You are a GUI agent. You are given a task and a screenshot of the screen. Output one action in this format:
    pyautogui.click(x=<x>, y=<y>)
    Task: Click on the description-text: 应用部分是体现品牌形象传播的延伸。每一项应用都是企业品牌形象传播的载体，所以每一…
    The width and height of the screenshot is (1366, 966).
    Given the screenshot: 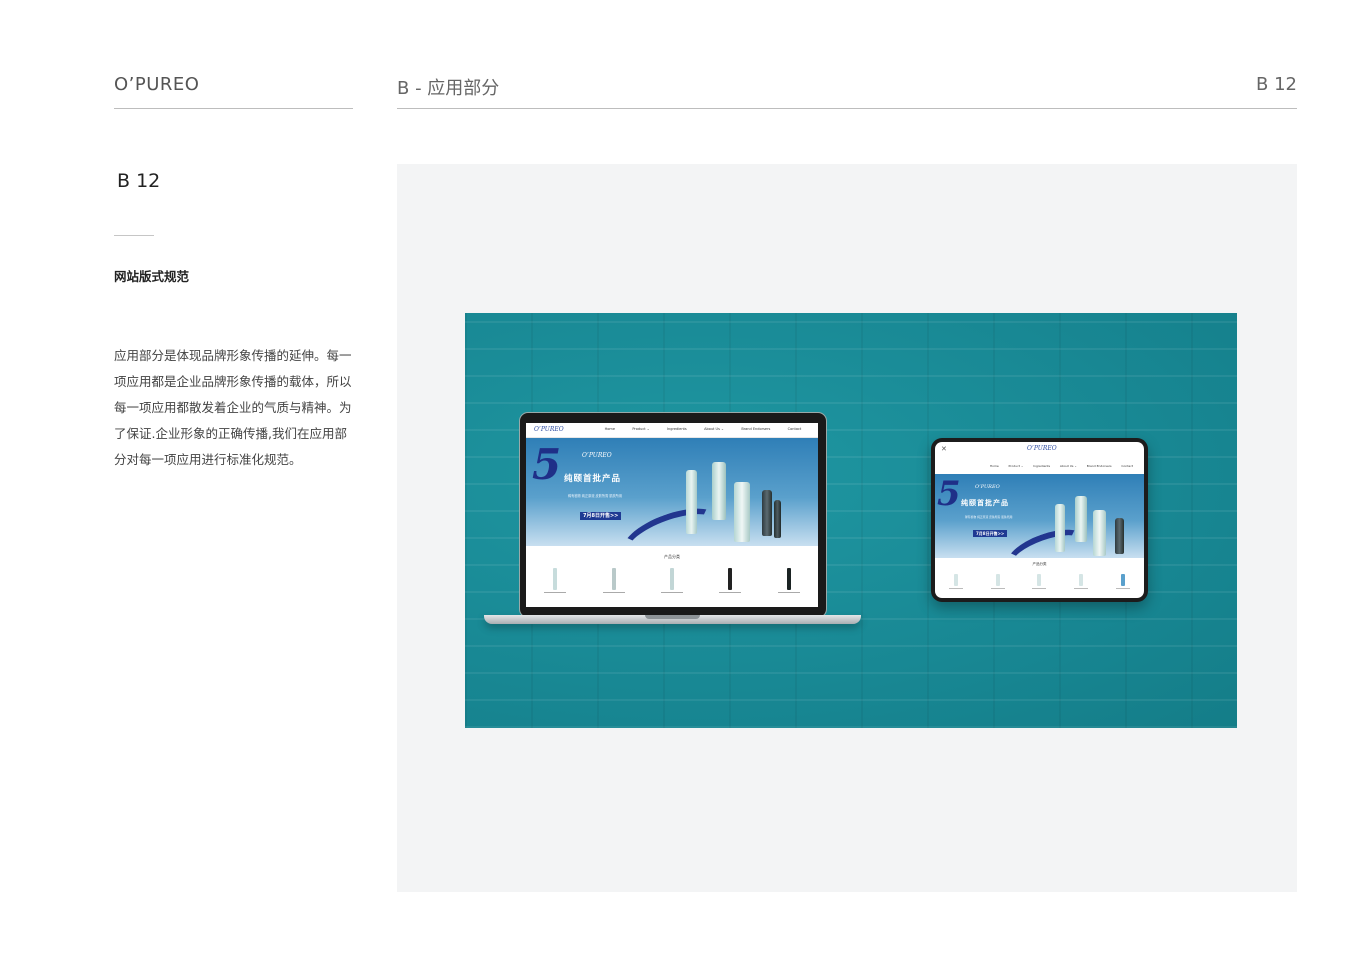 What is the action you would take?
    pyautogui.click(x=233, y=407)
    